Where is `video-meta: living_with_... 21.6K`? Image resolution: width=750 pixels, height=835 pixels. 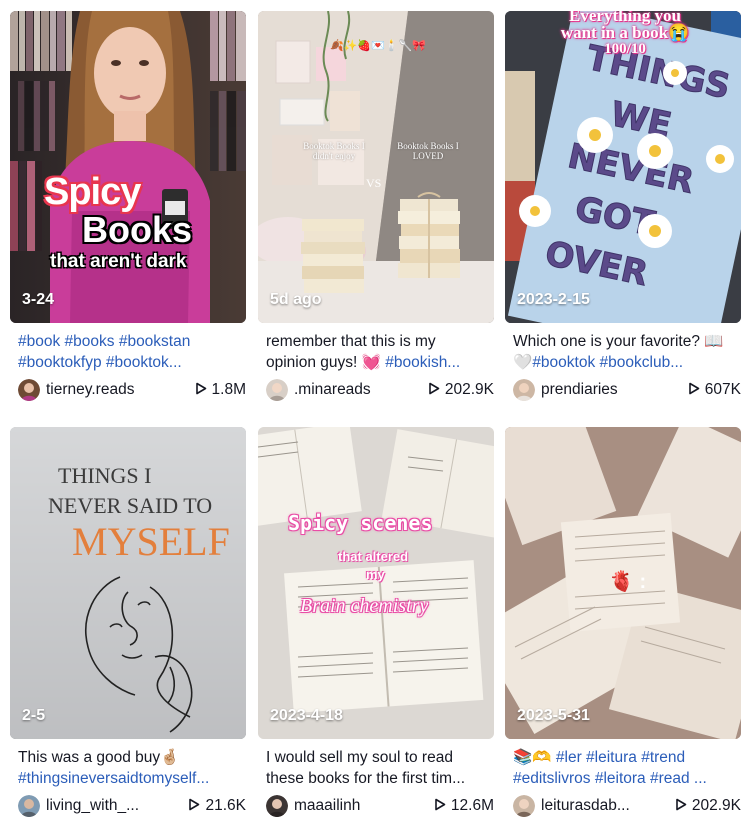
video-meta: living_with_... 21.6K is located at coordinates (132, 806).